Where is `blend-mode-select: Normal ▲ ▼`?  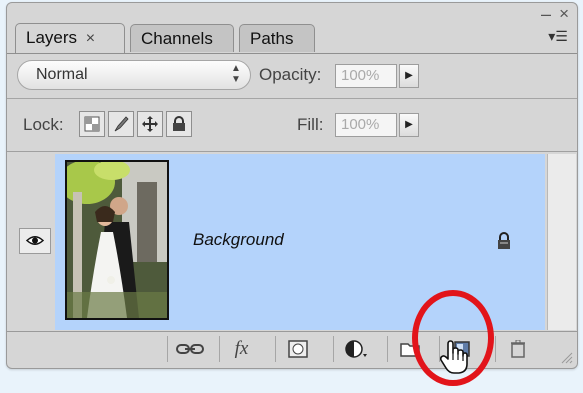 blend-mode-select: Normal ▲ ▼ is located at coordinates (134, 75).